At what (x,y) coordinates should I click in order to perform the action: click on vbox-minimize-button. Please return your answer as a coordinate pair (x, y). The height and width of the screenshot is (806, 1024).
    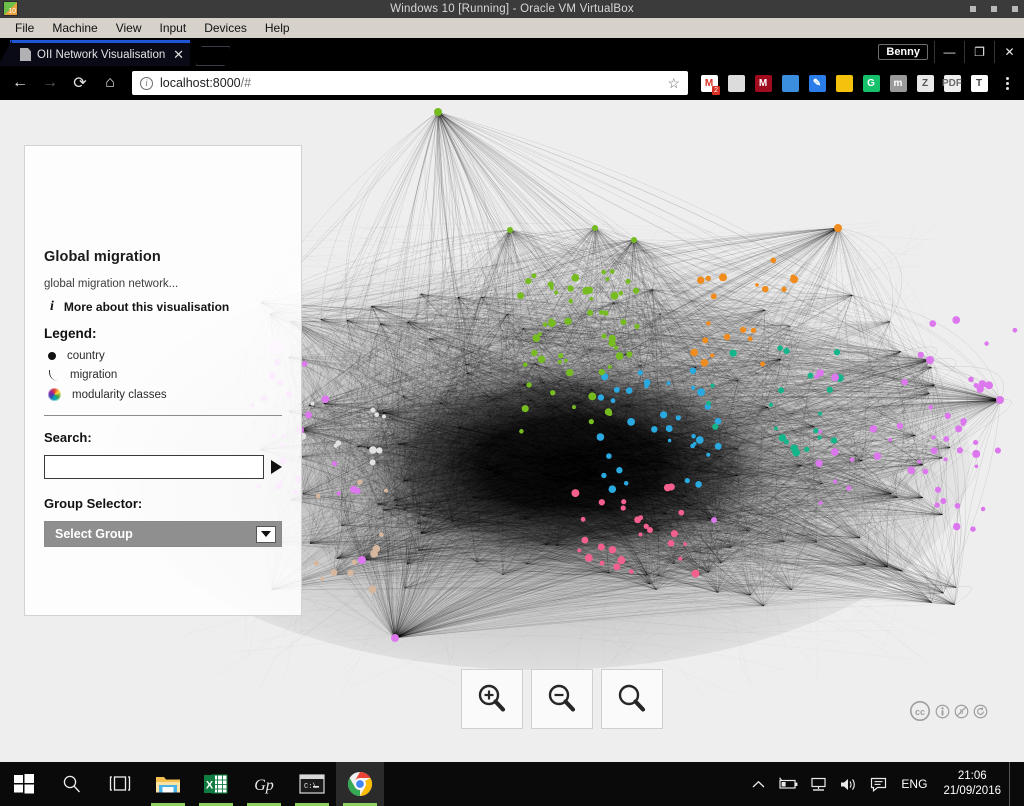
    Looking at the image, I should click on (973, 9).